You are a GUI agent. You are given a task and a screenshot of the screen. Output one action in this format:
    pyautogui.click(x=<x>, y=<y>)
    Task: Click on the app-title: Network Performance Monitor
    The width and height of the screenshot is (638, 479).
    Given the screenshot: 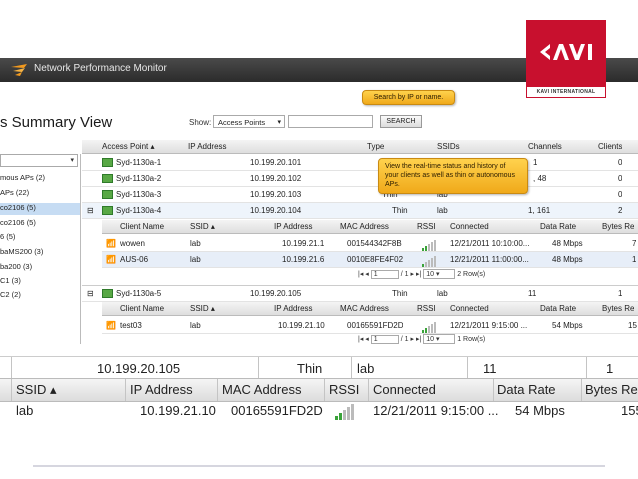 What is the action you would take?
    pyautogui.click(x=100, y=68)
    